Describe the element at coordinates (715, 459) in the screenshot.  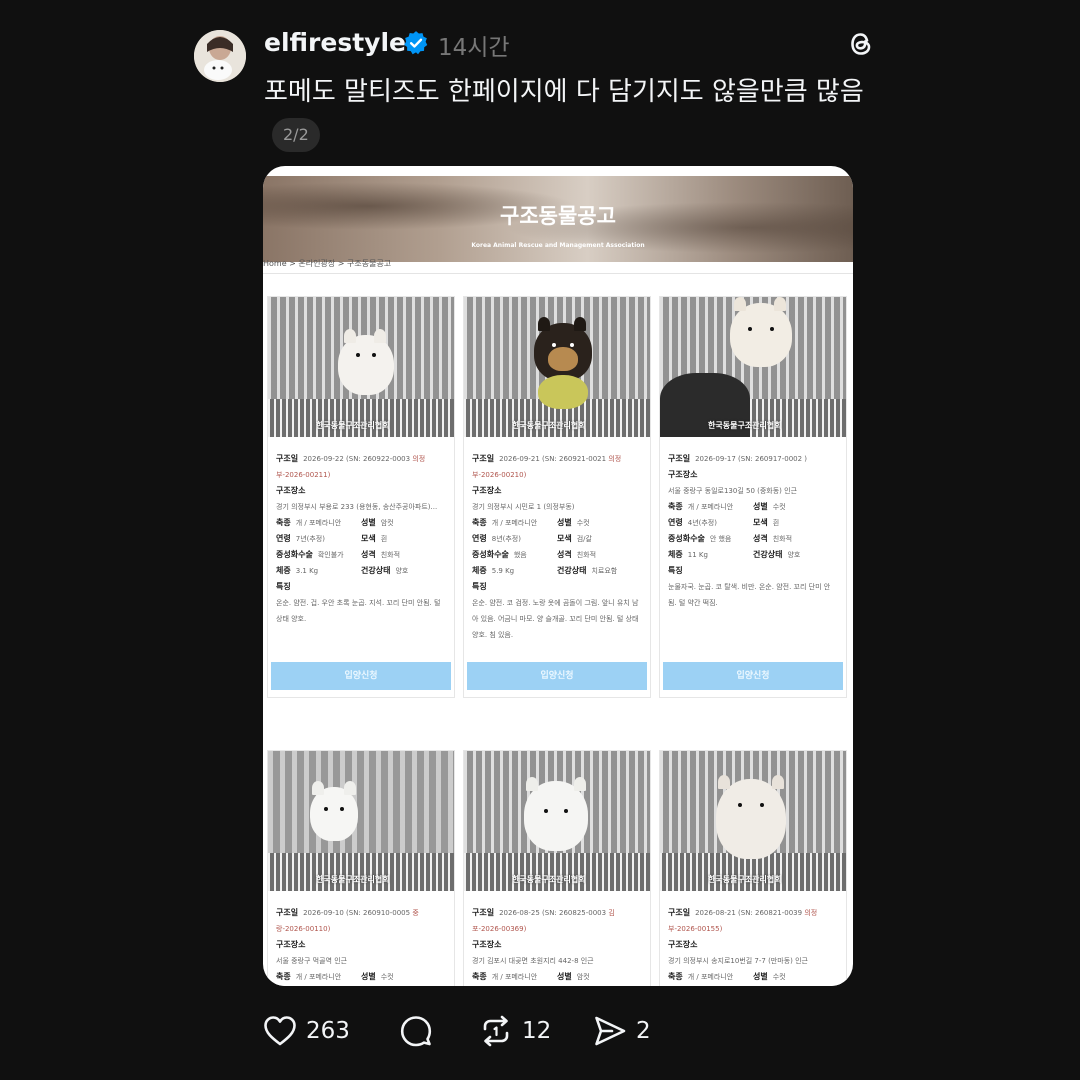
I see `rescue-date: 2026-09-17` at that location.